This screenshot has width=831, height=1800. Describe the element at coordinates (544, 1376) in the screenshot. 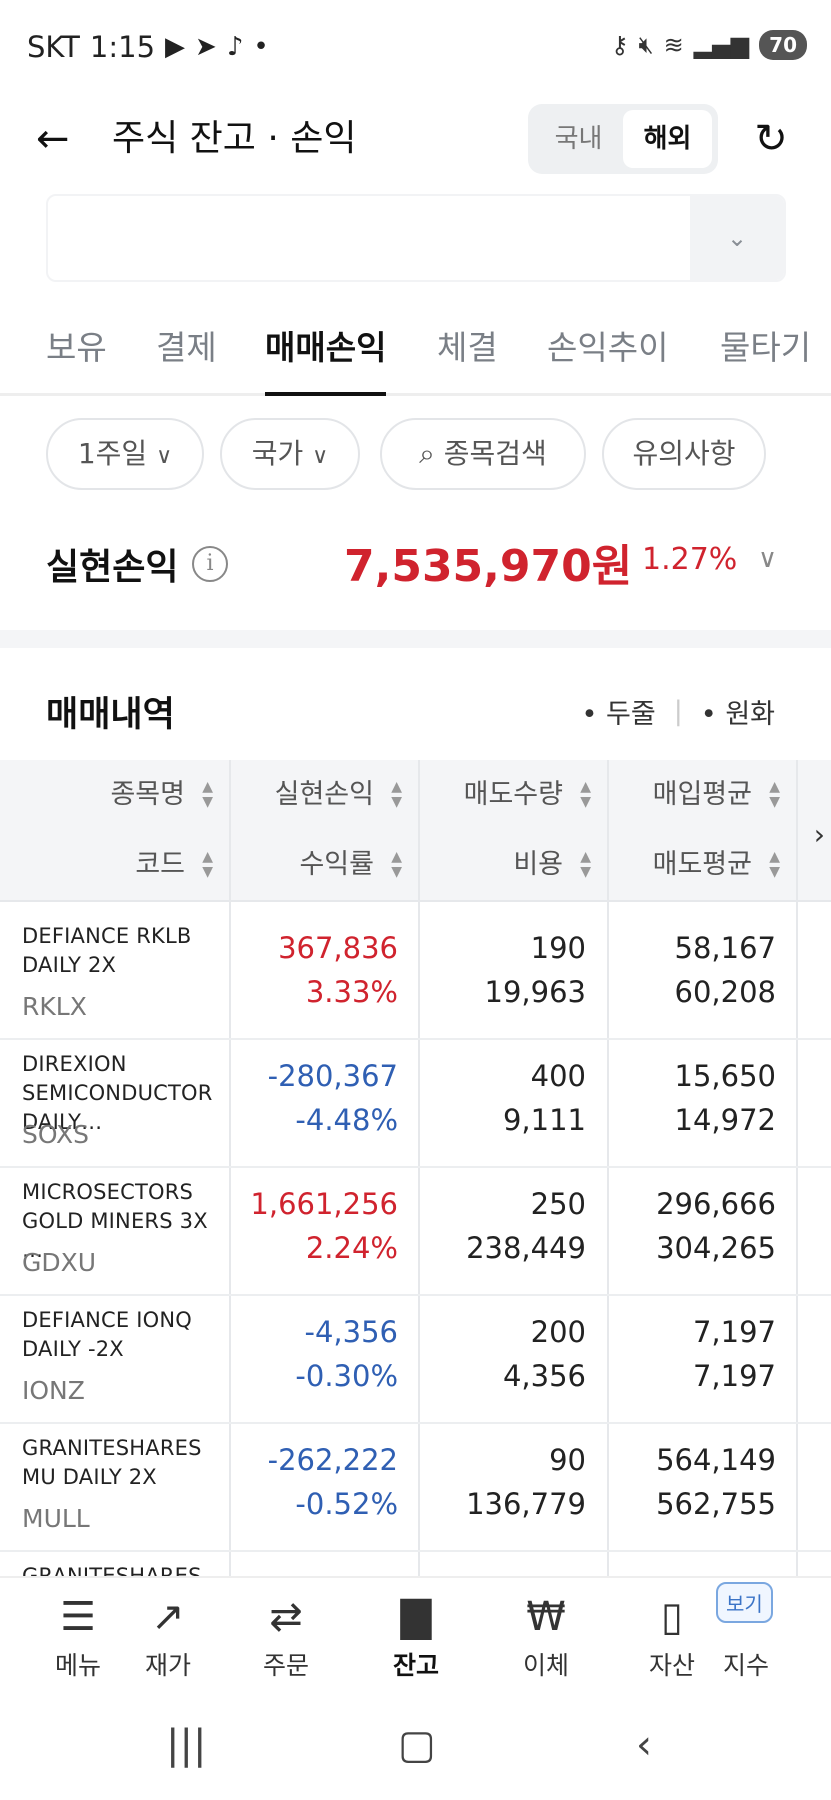

I see `cost-value: 4,356` at that location.